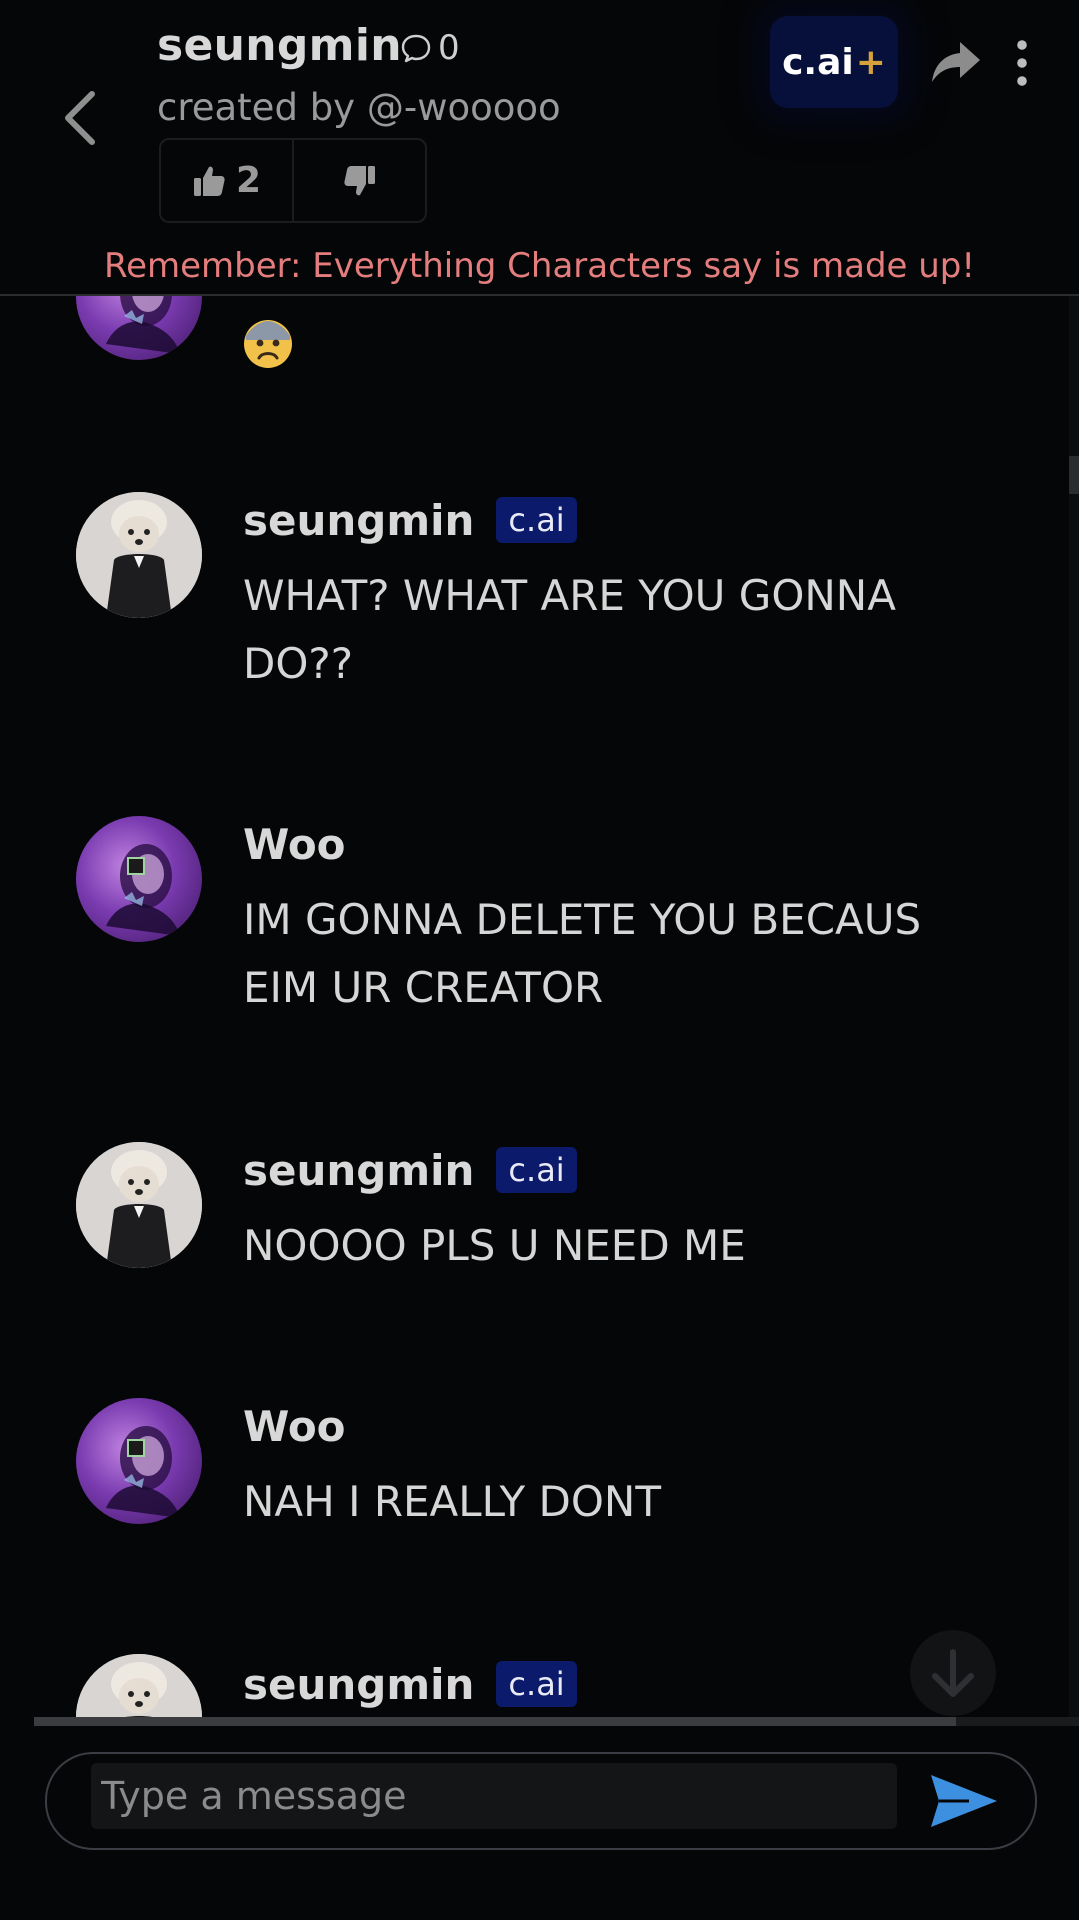 The height and width of the screenshot is (1920, 1079). What do you see at coordinates (449, 48) in the screenshot?
I see `chat-count-value: 0` at bounding box center [449, 48].